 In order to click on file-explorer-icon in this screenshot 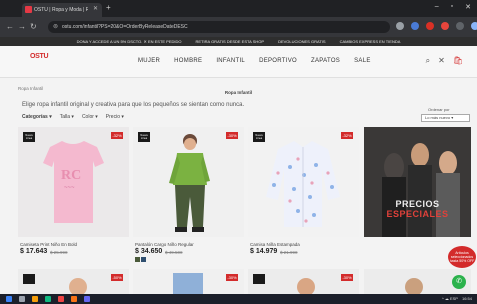, I will do `click(35, 299)`.